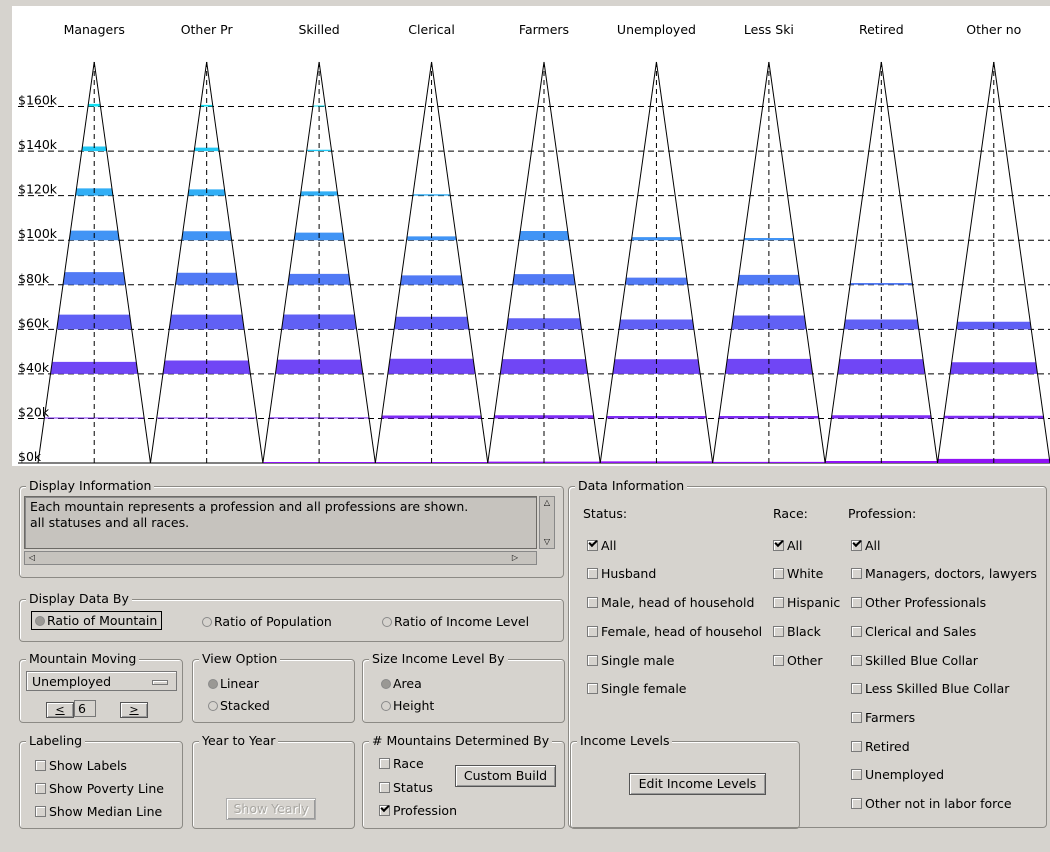 The image size is (1050, 852). What do you see at coordinates (788, 545) in the screenshot?
I see `race-item-all: All` at bounding box center [788, 545].